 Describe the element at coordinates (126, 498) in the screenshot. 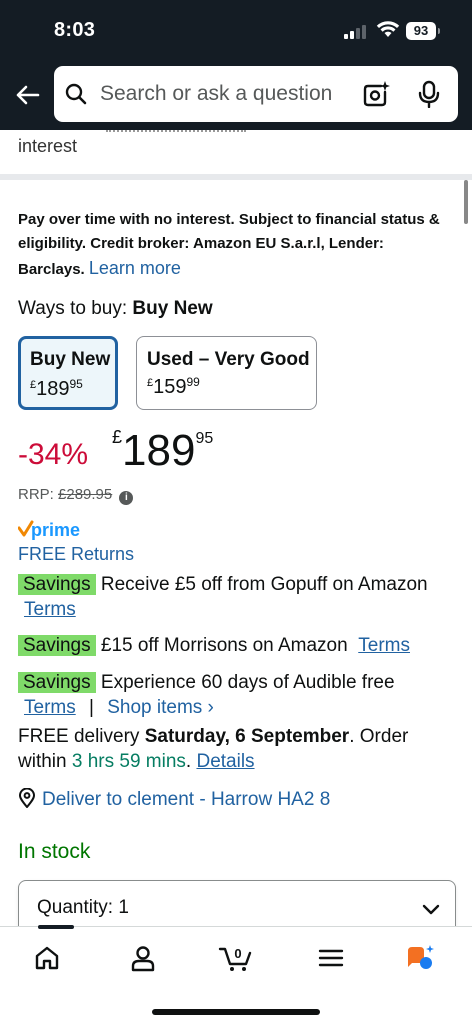

I see `info-icon: i` at that location.